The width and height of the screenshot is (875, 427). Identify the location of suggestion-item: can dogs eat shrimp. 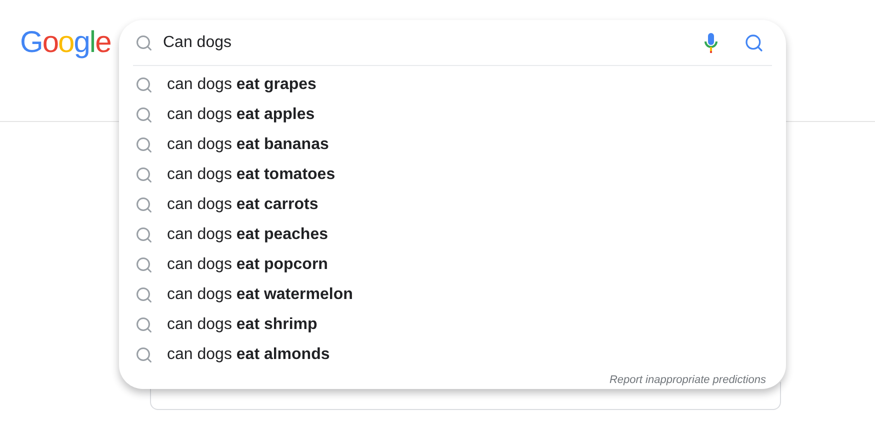
(452, 325).